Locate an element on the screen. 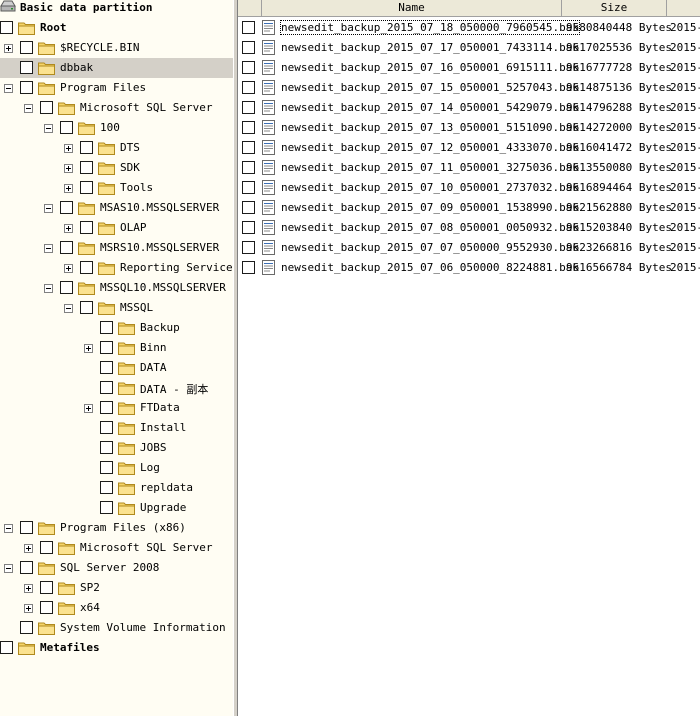 The image size is (700, 716). tree-node: MSSQL10.MSSQLSERVER is located at coordinates (116, 288).